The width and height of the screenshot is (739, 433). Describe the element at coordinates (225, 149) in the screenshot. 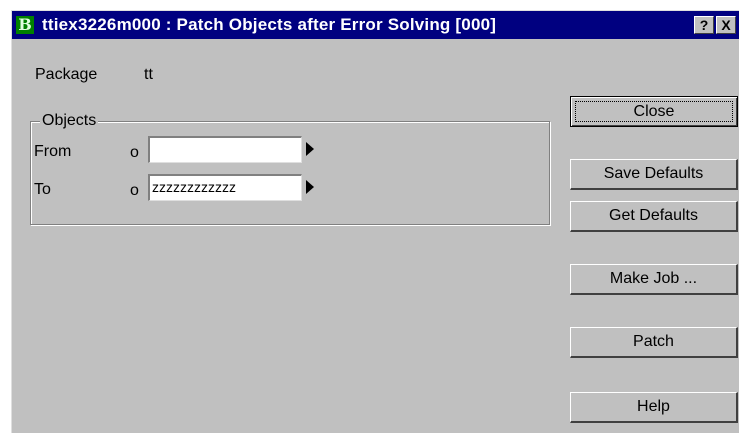

I see `from-input` at that location.